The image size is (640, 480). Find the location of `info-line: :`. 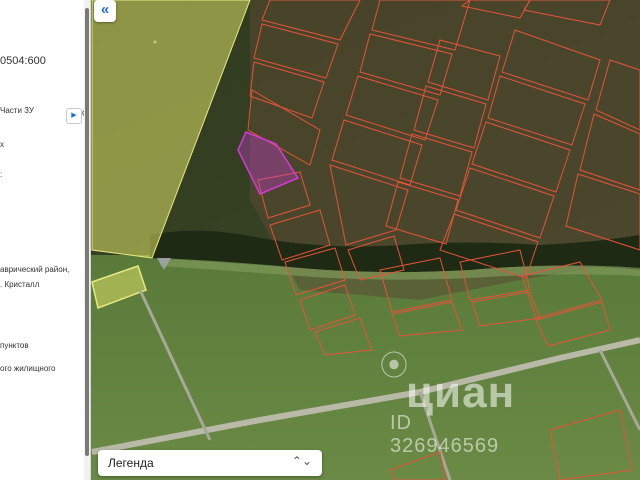

info-line: : is located at coordinates (1, 174).